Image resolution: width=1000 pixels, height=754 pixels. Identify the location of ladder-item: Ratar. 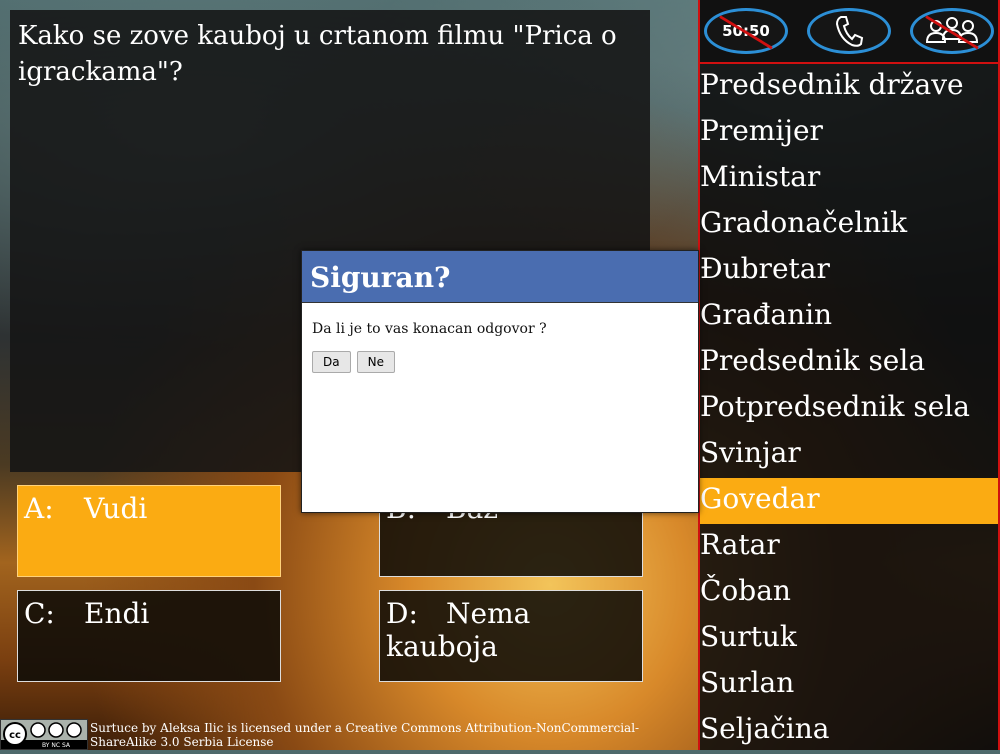
(740, 544).